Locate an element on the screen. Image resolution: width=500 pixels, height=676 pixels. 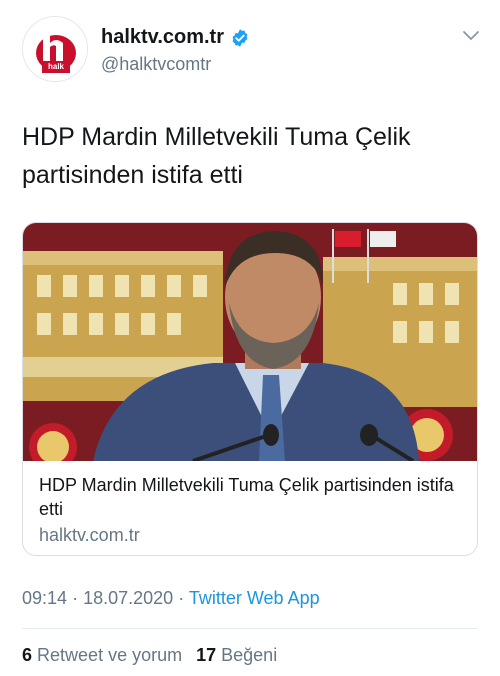
likes-label: Beğeni is located at coordinates (249, 655).